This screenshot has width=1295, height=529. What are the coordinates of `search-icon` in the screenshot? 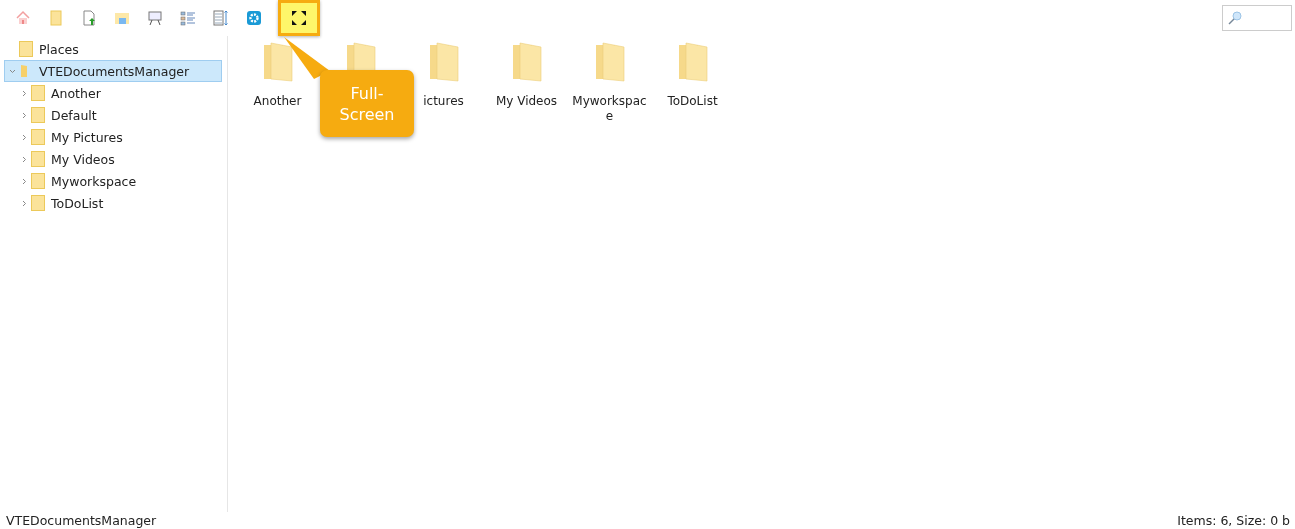 It's located at (1235, 18).